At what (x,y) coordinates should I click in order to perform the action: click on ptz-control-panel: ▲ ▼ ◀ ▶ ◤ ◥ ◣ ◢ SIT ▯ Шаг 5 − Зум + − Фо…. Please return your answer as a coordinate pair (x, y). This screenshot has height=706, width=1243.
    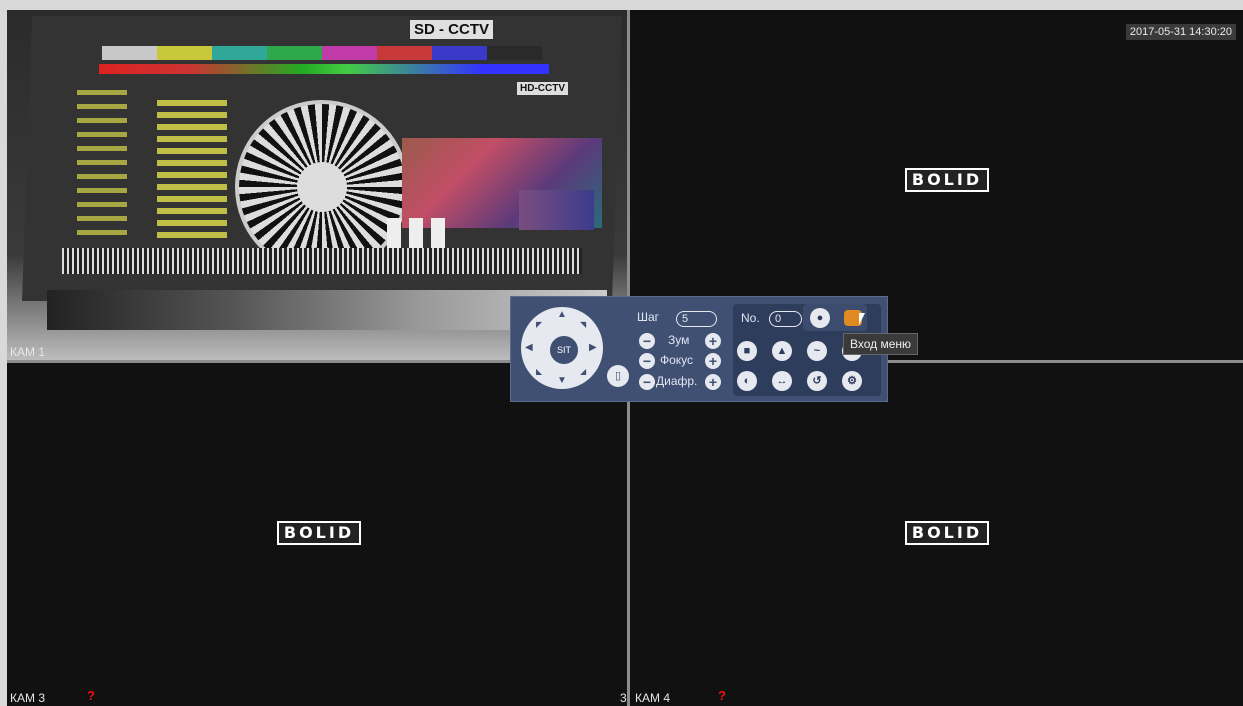
    Looking at the image, I should click on (699, 349).